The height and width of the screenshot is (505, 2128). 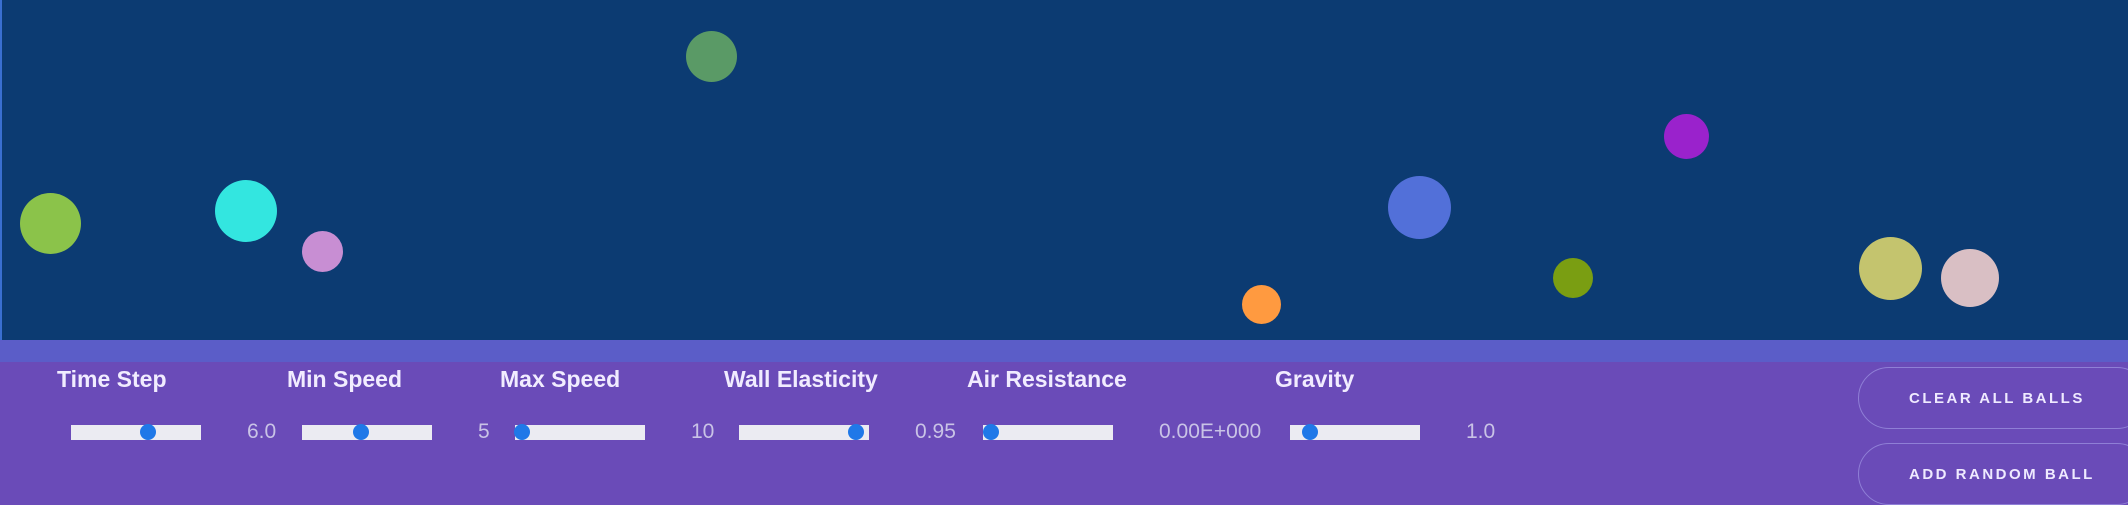 I want to click on canvas-bottom-border, so click(x=1064, y=351).